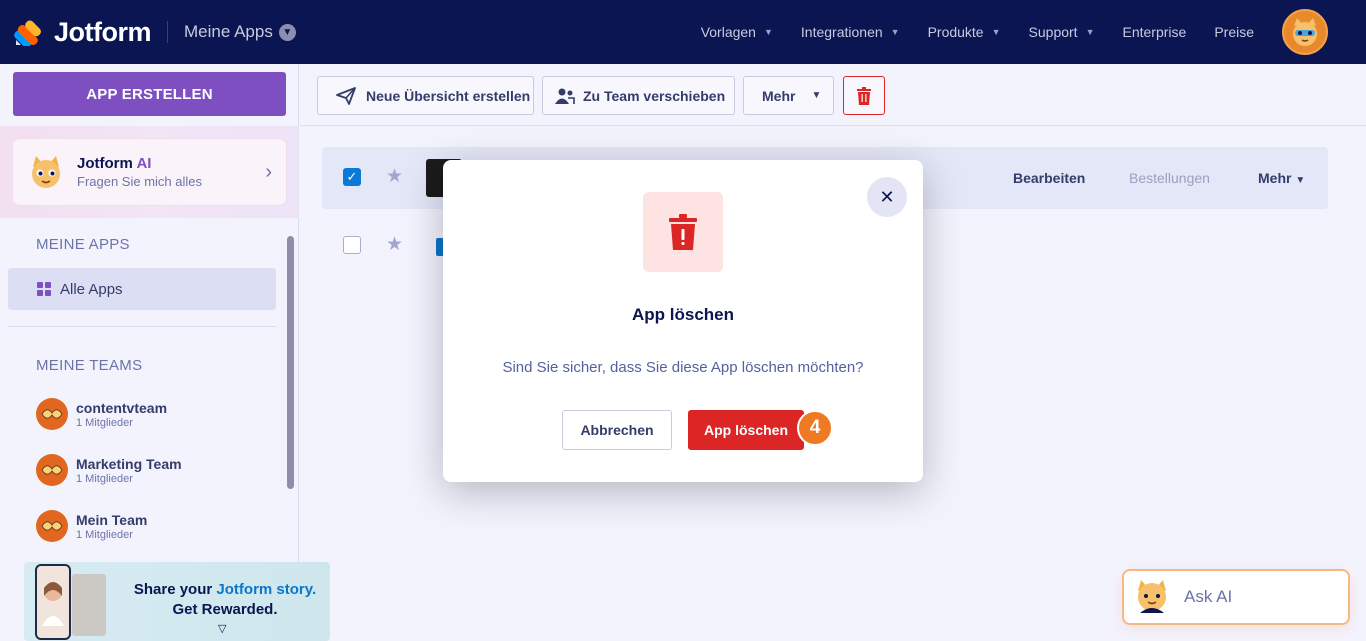 The image size is (1366, 641). What do you see at coordinates (746, 430) in the screenshot?
I see `confirm-delete-button: App löschen` at bounding box center [746, 430].